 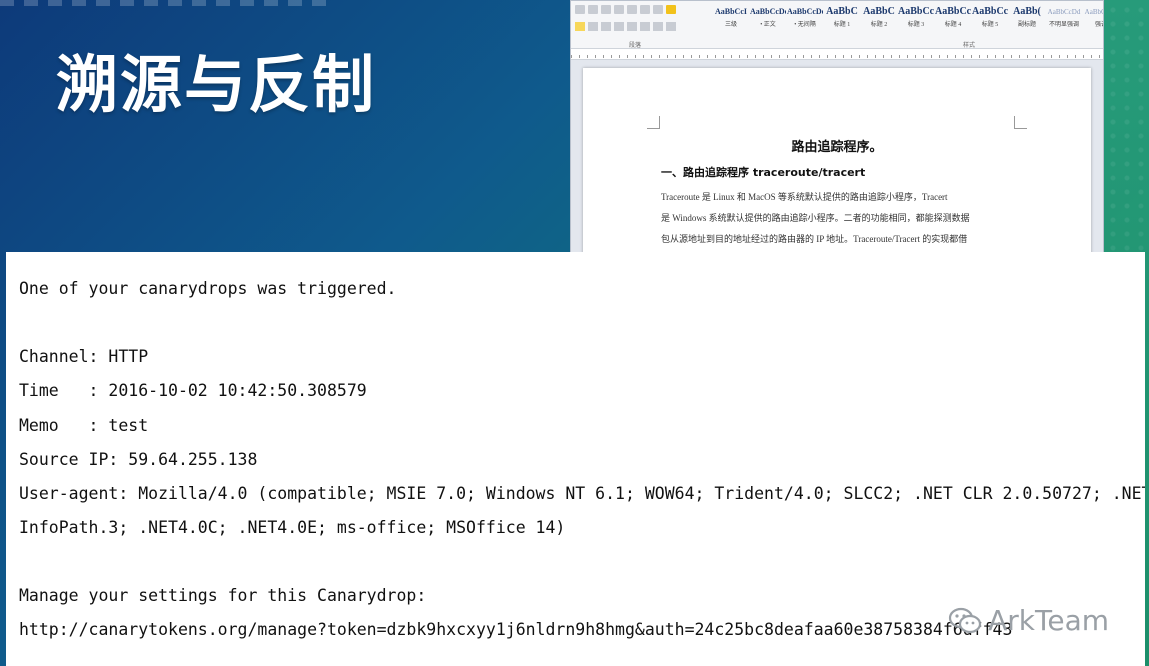 I want to click on style-sample: AaBb(, so click(x=1027, y=11).